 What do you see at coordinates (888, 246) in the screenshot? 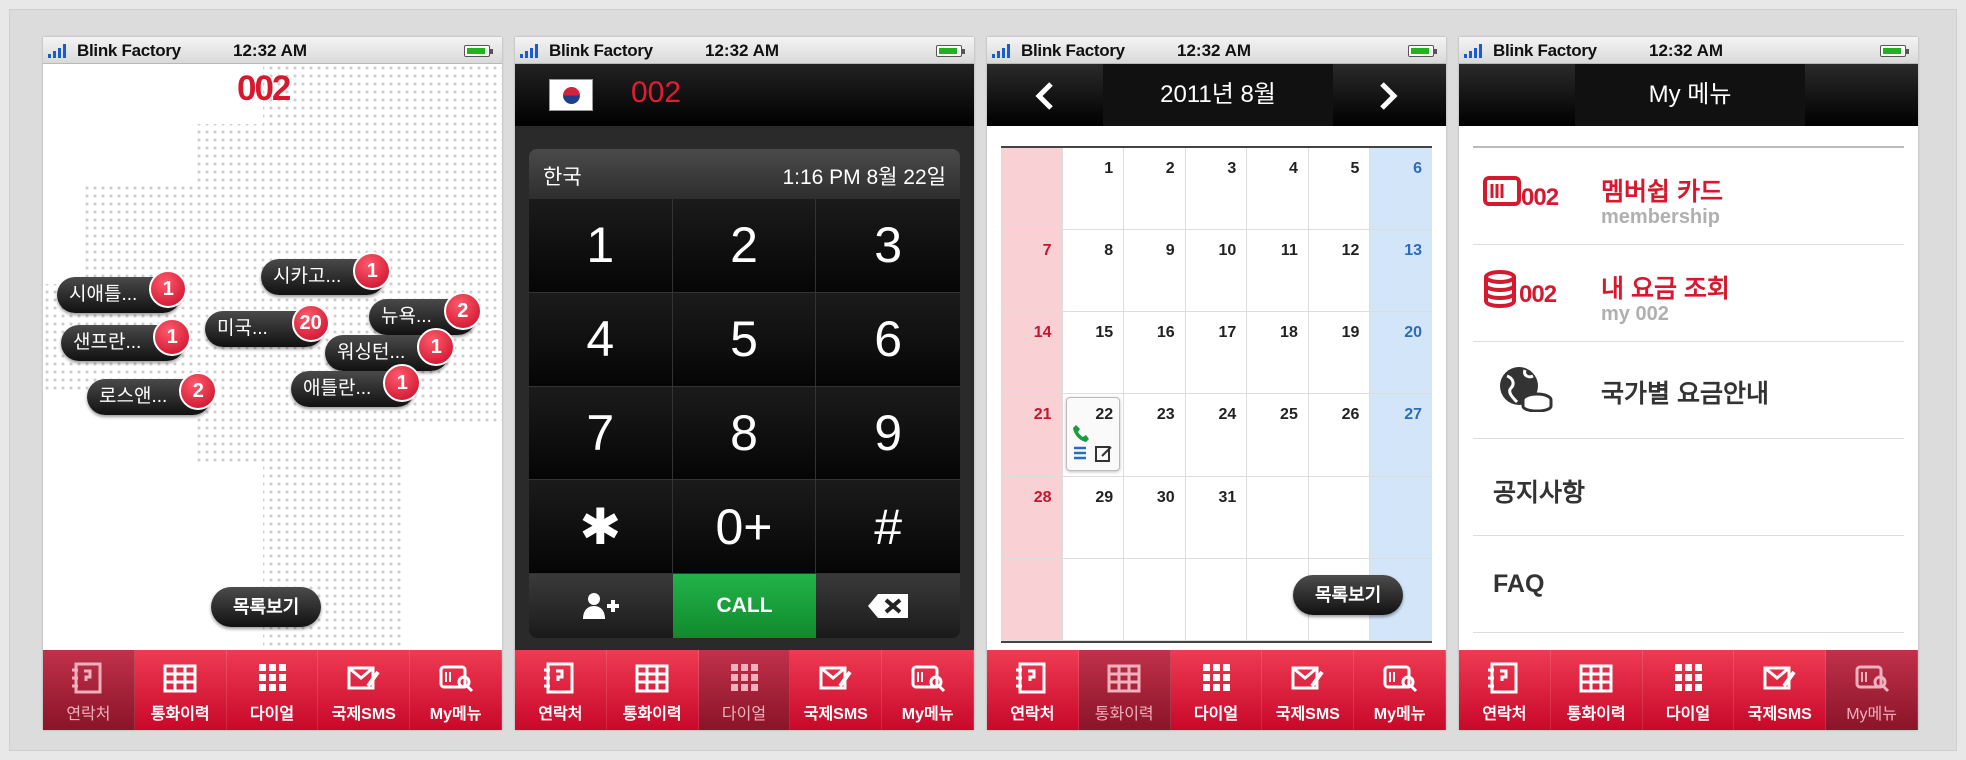
I see `key-3: 3` at bounding box center [888, 246].